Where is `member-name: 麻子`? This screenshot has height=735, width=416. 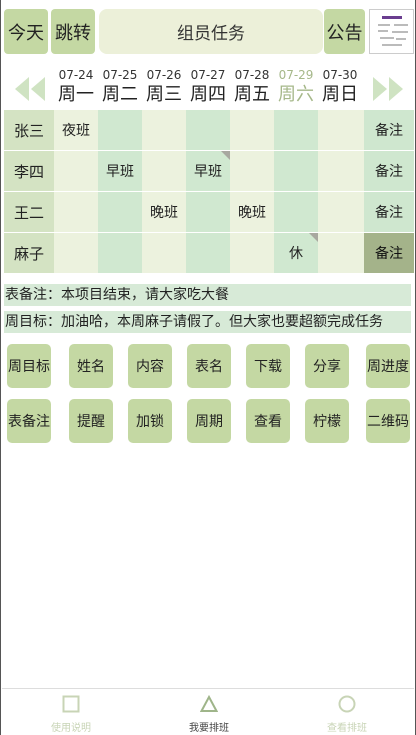 member-name: 麻子 is located at coordinates (29, 253).